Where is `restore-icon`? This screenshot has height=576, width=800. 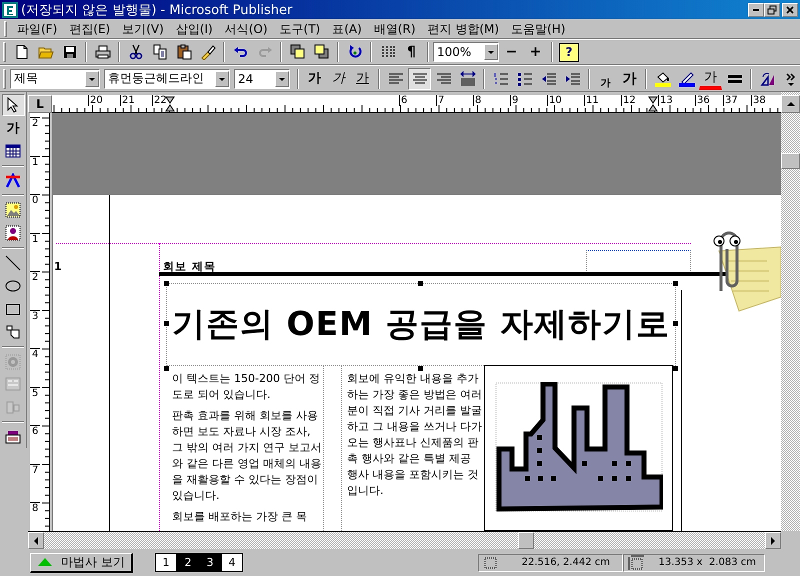
restore-icon is located at coordinates (772, 9).